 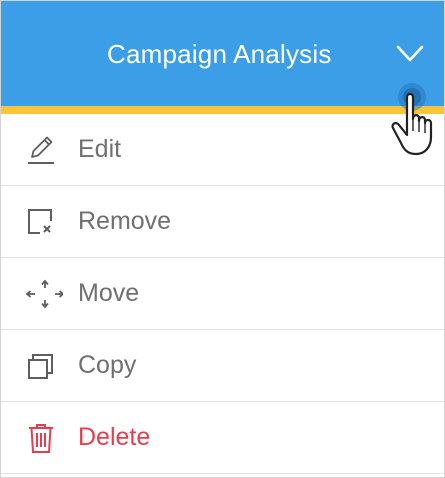 I want to click on copy-icon, so click(x=40, y=366).